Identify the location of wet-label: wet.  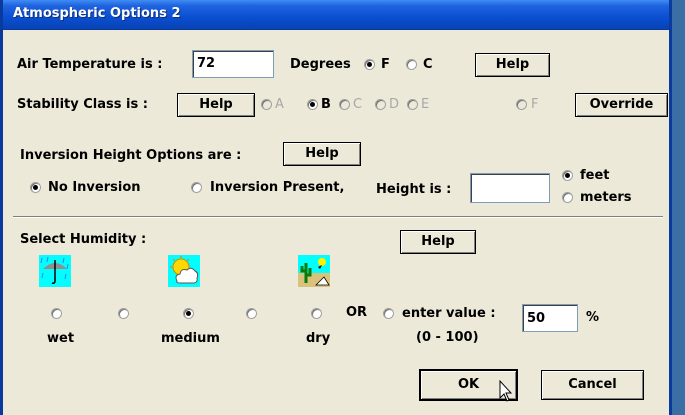
(61, 338).